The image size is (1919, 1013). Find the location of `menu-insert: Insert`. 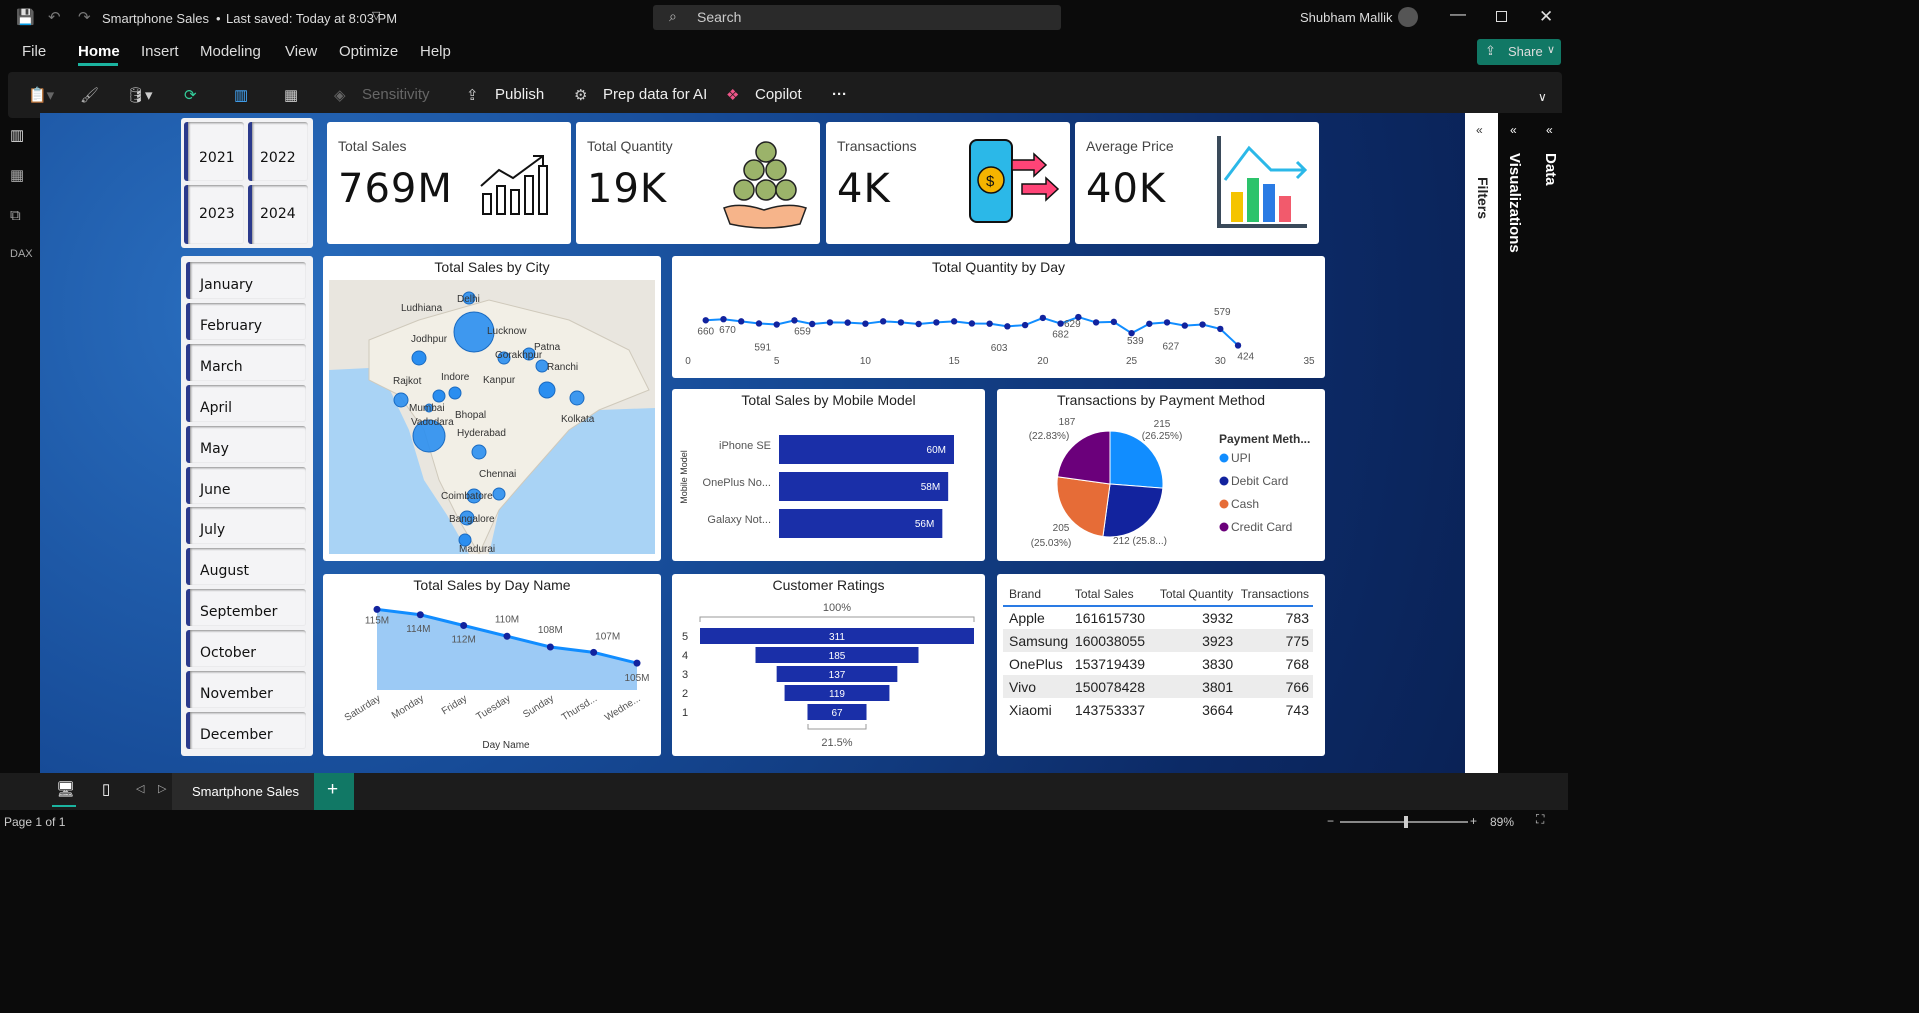

menu-insert: Insert is located at coordinates (160, 51).